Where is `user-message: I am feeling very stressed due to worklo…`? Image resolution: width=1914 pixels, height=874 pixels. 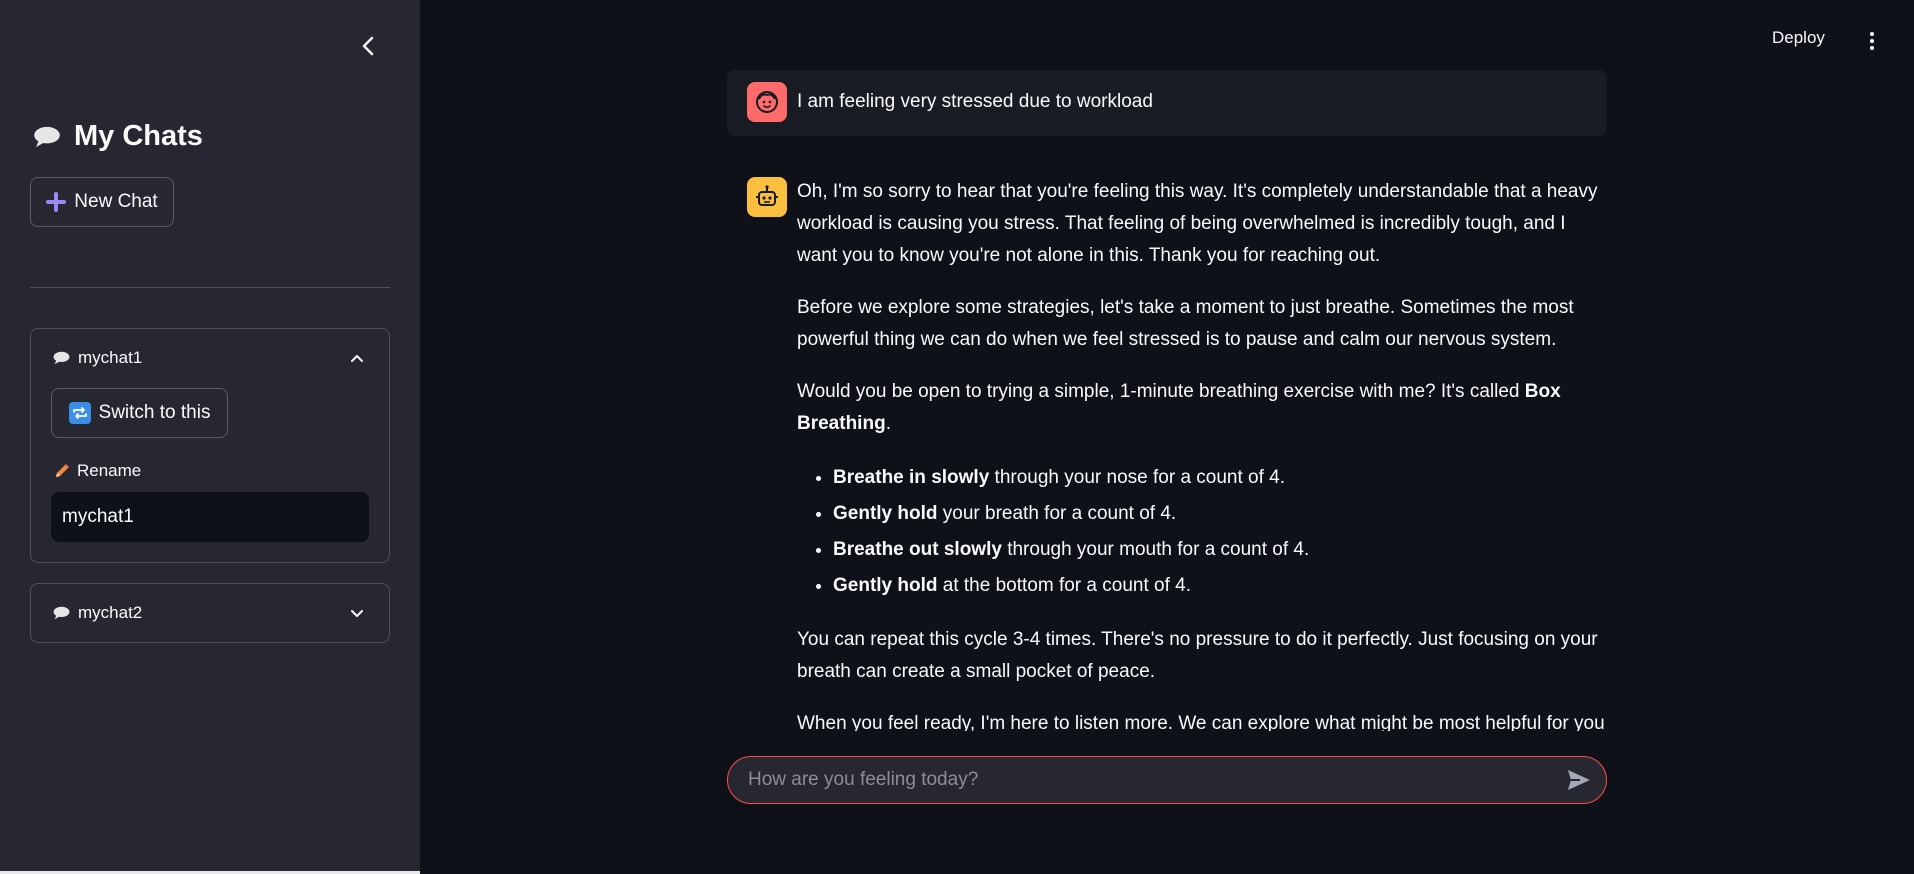
user-message: I am feeling very stressed due to worklo… is located at coordinates (1167, 103).